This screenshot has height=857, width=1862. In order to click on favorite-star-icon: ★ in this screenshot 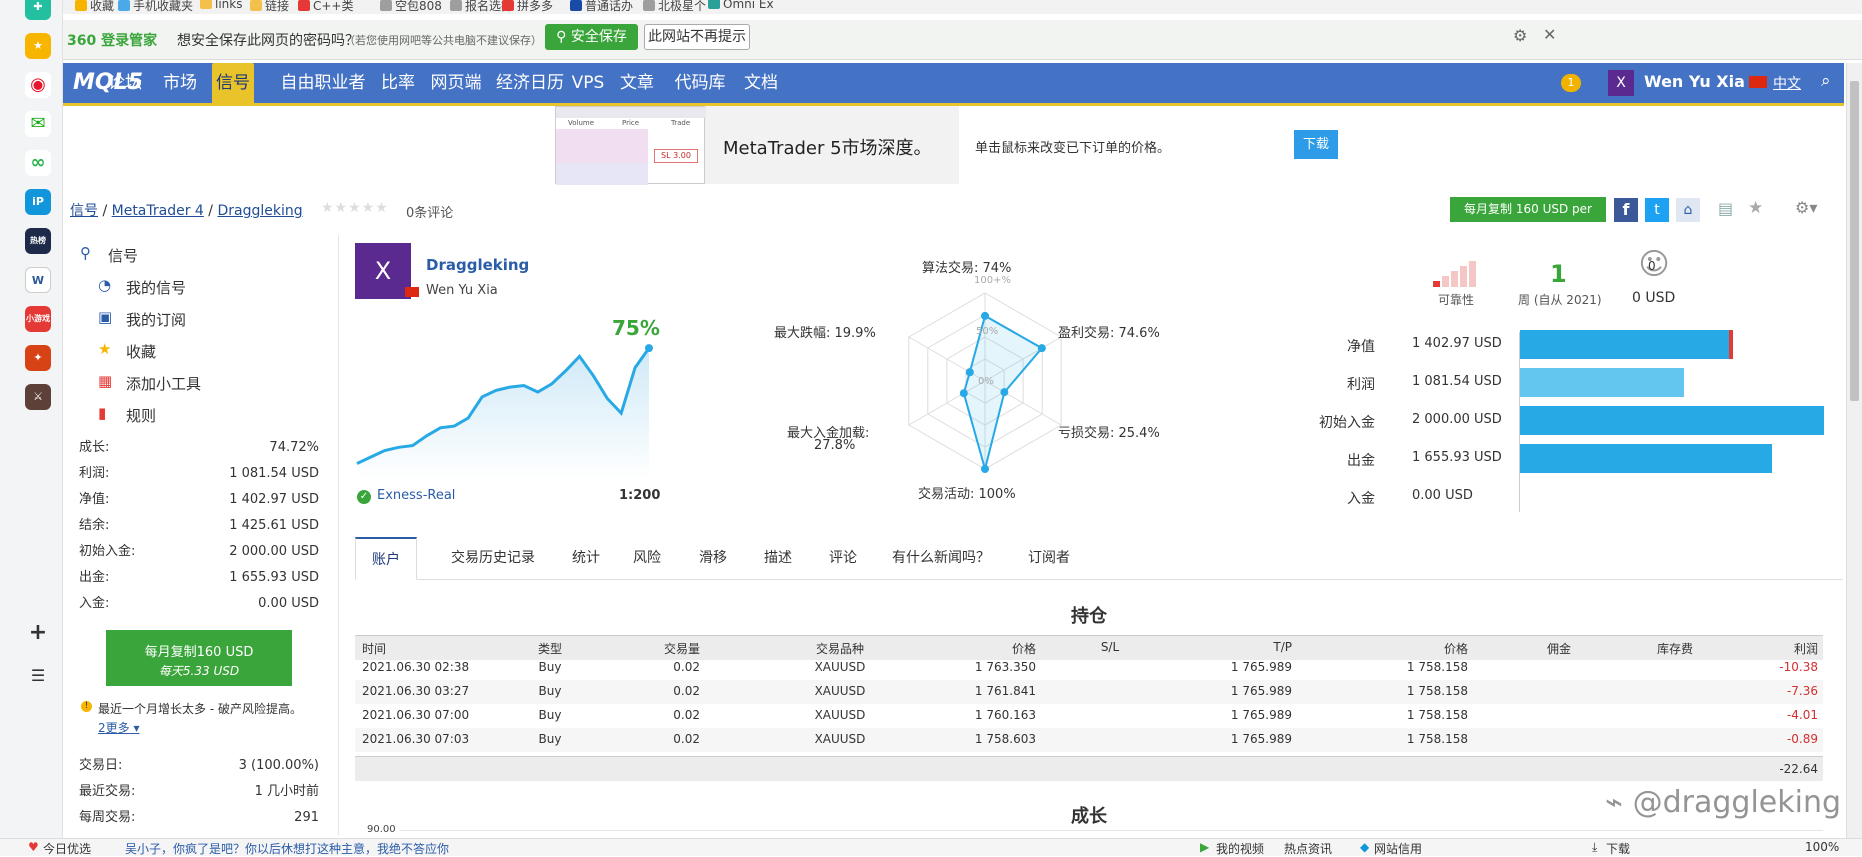, I will do `click(1755, 208)`.